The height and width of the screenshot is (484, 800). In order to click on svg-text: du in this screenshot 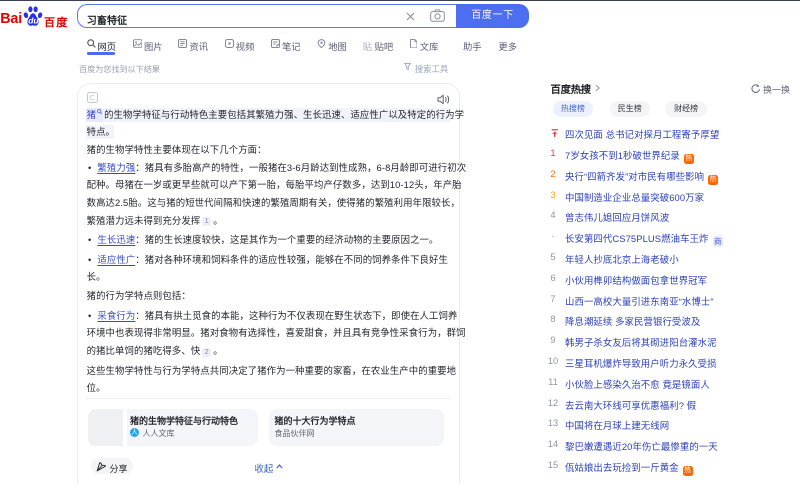, I will do `click(33, 20)`.